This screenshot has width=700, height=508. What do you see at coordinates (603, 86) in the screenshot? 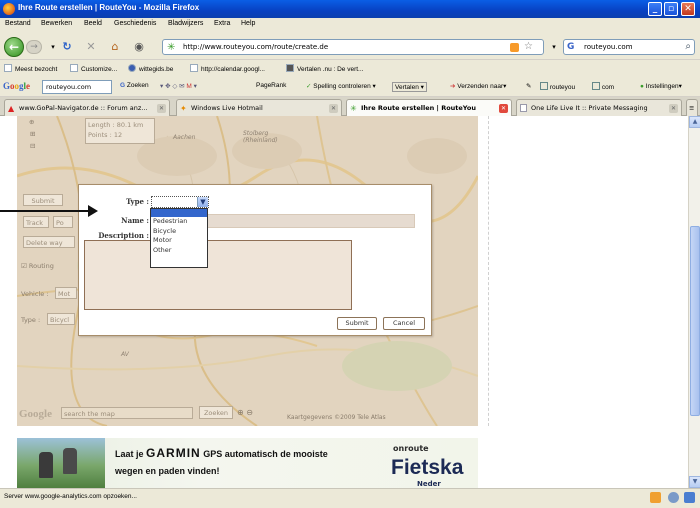
I see `com-item: com` at bounding box center [603, 86].